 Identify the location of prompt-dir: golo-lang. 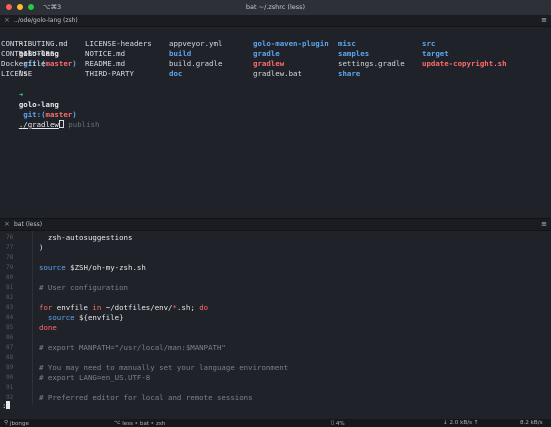
(38, 104).